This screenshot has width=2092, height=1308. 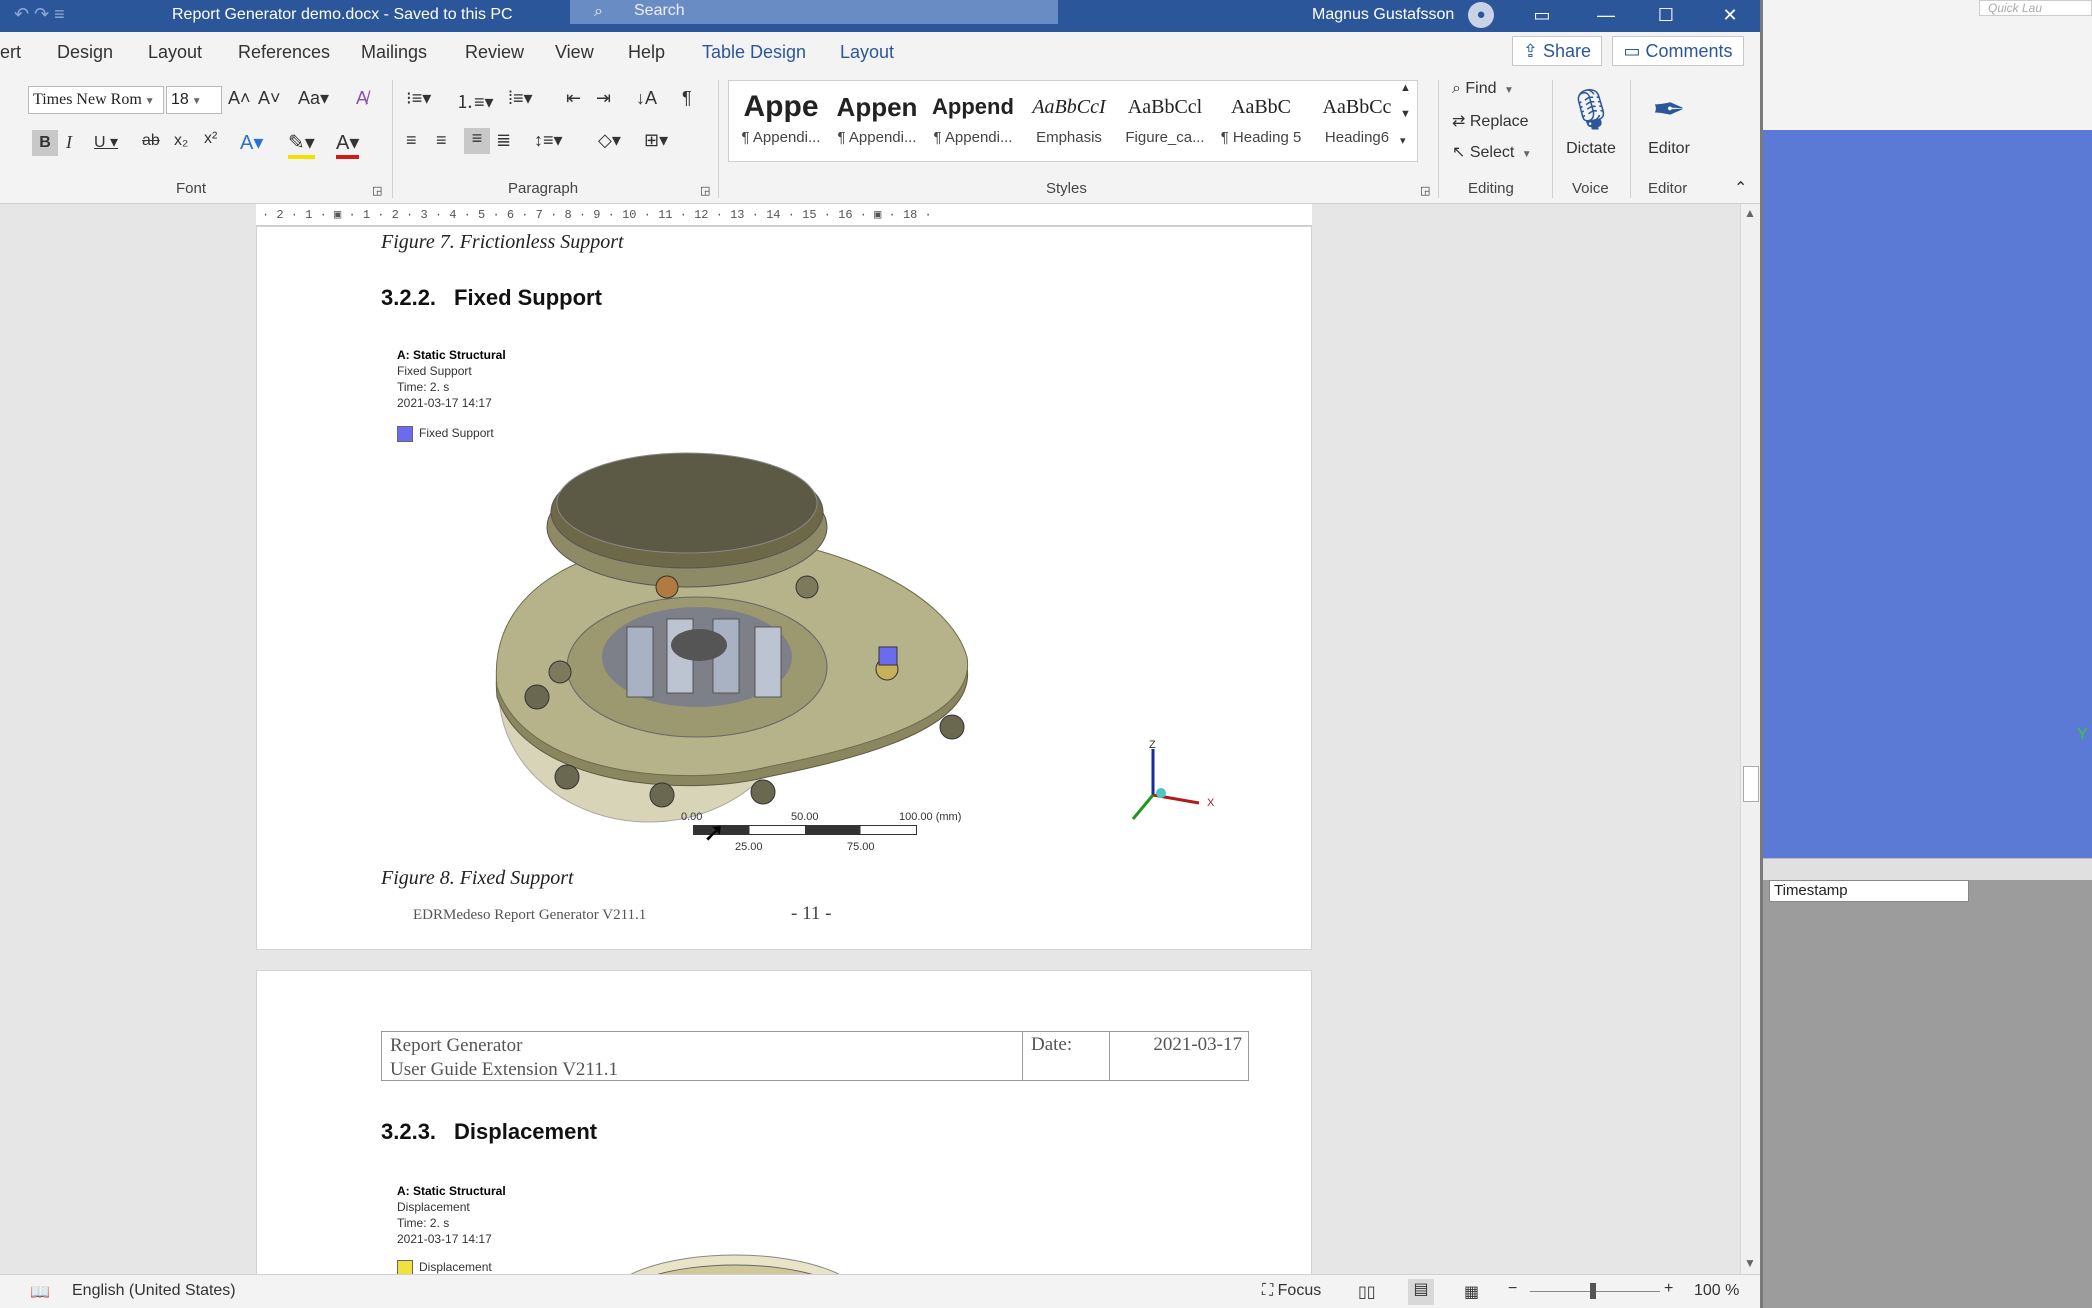 What do you see at coordinates (867, 52) in the screenshot?
I see `tab-table-layout: Layout` at bounding box center [867, 52].